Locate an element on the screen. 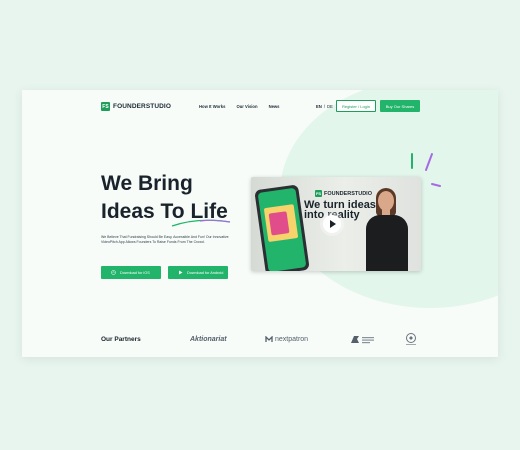  logo: FS FOUNDERSTUDIO is located at coordinates (136, 106).